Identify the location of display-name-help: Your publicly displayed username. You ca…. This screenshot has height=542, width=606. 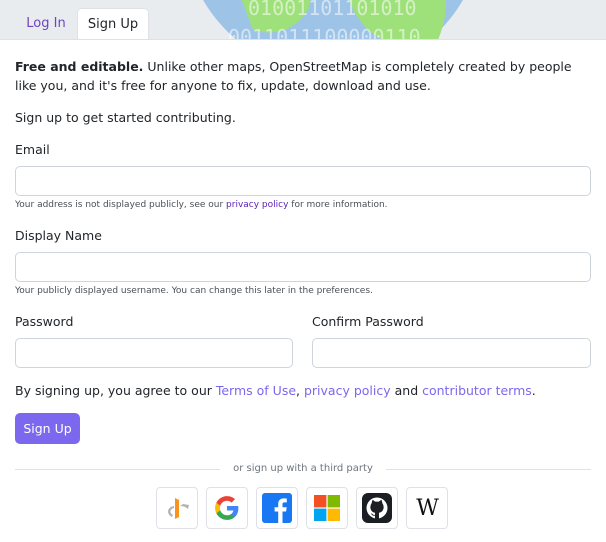
(194, 291).